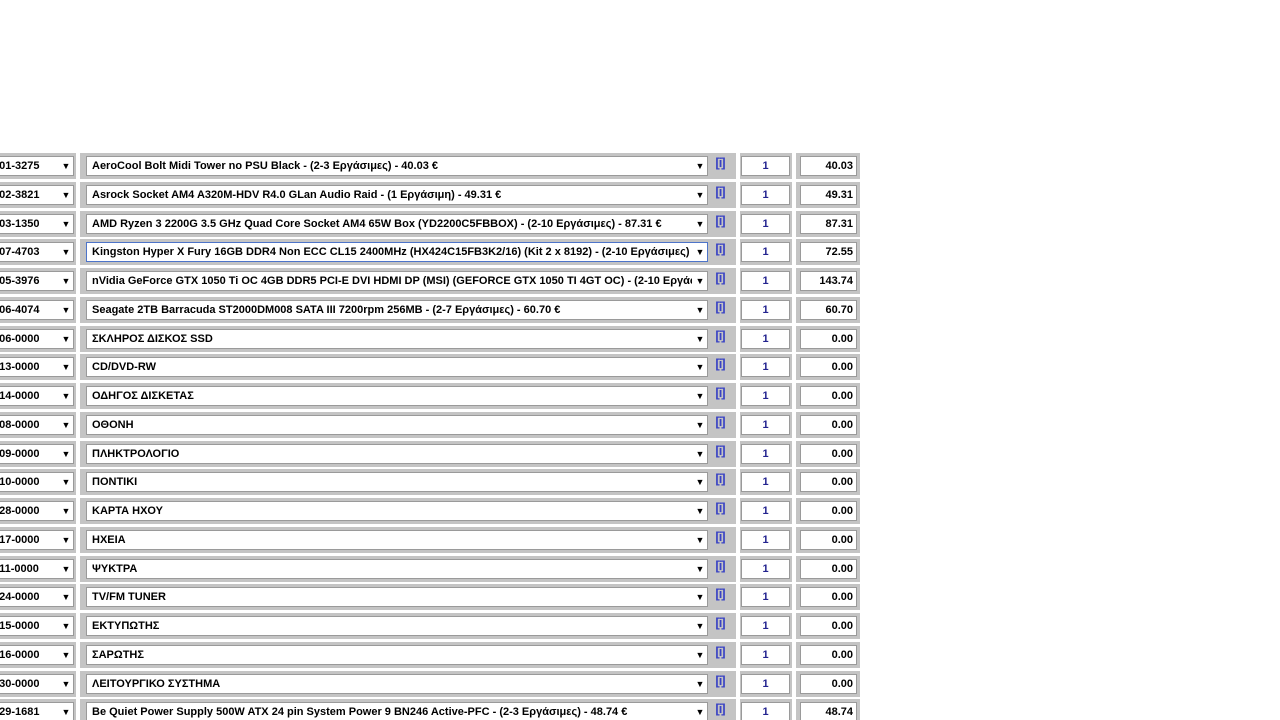 This screenshot has width=1280, height=720. I want to click on product-select: ΠΛΗΚΤΡΟΛΟΓΙΟ ▼, so click(397, 453).